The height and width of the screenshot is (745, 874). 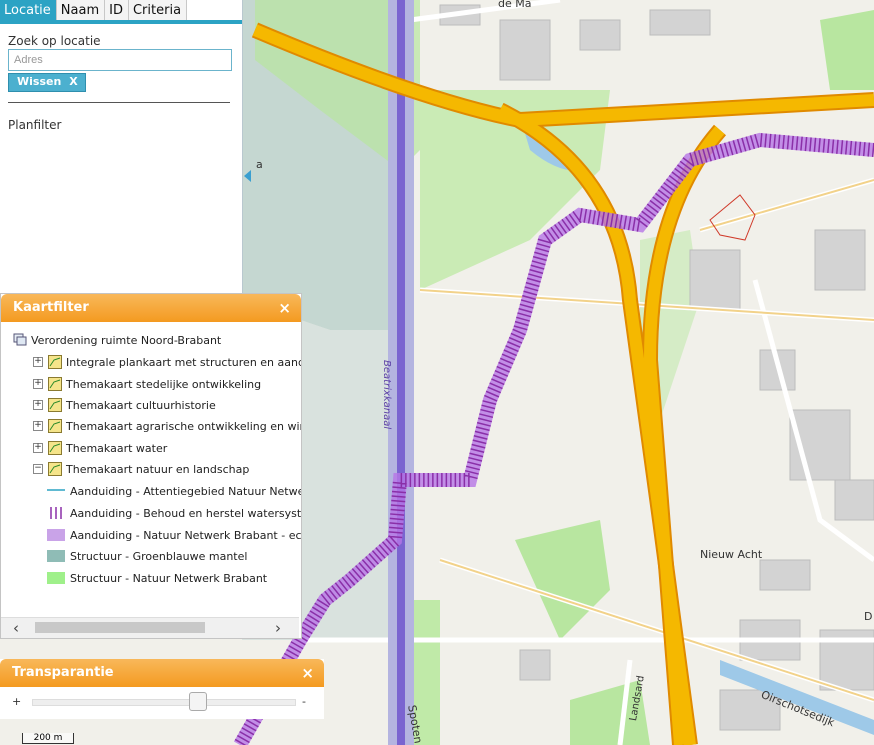 I want to click on transparantie-close-icon: ×, so click(x=307, y=673).